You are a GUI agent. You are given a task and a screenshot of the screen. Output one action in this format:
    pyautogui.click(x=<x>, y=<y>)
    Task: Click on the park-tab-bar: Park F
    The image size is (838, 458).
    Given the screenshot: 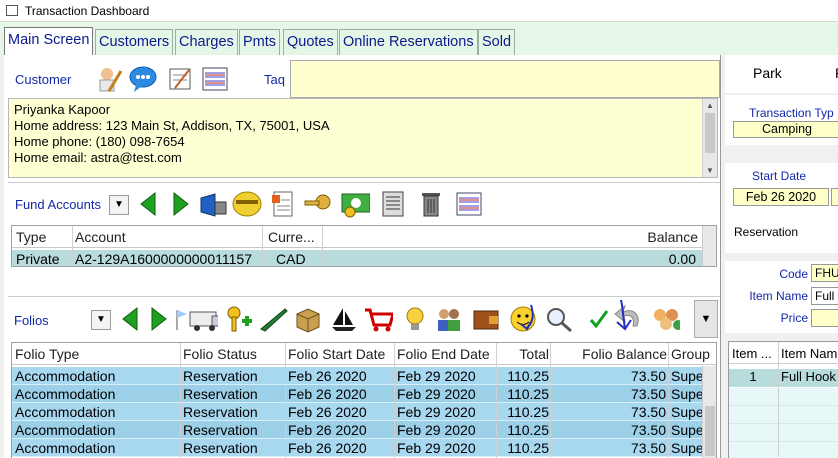 What is the action you would take?
    pyautogui.click(x=781, y=74)
    